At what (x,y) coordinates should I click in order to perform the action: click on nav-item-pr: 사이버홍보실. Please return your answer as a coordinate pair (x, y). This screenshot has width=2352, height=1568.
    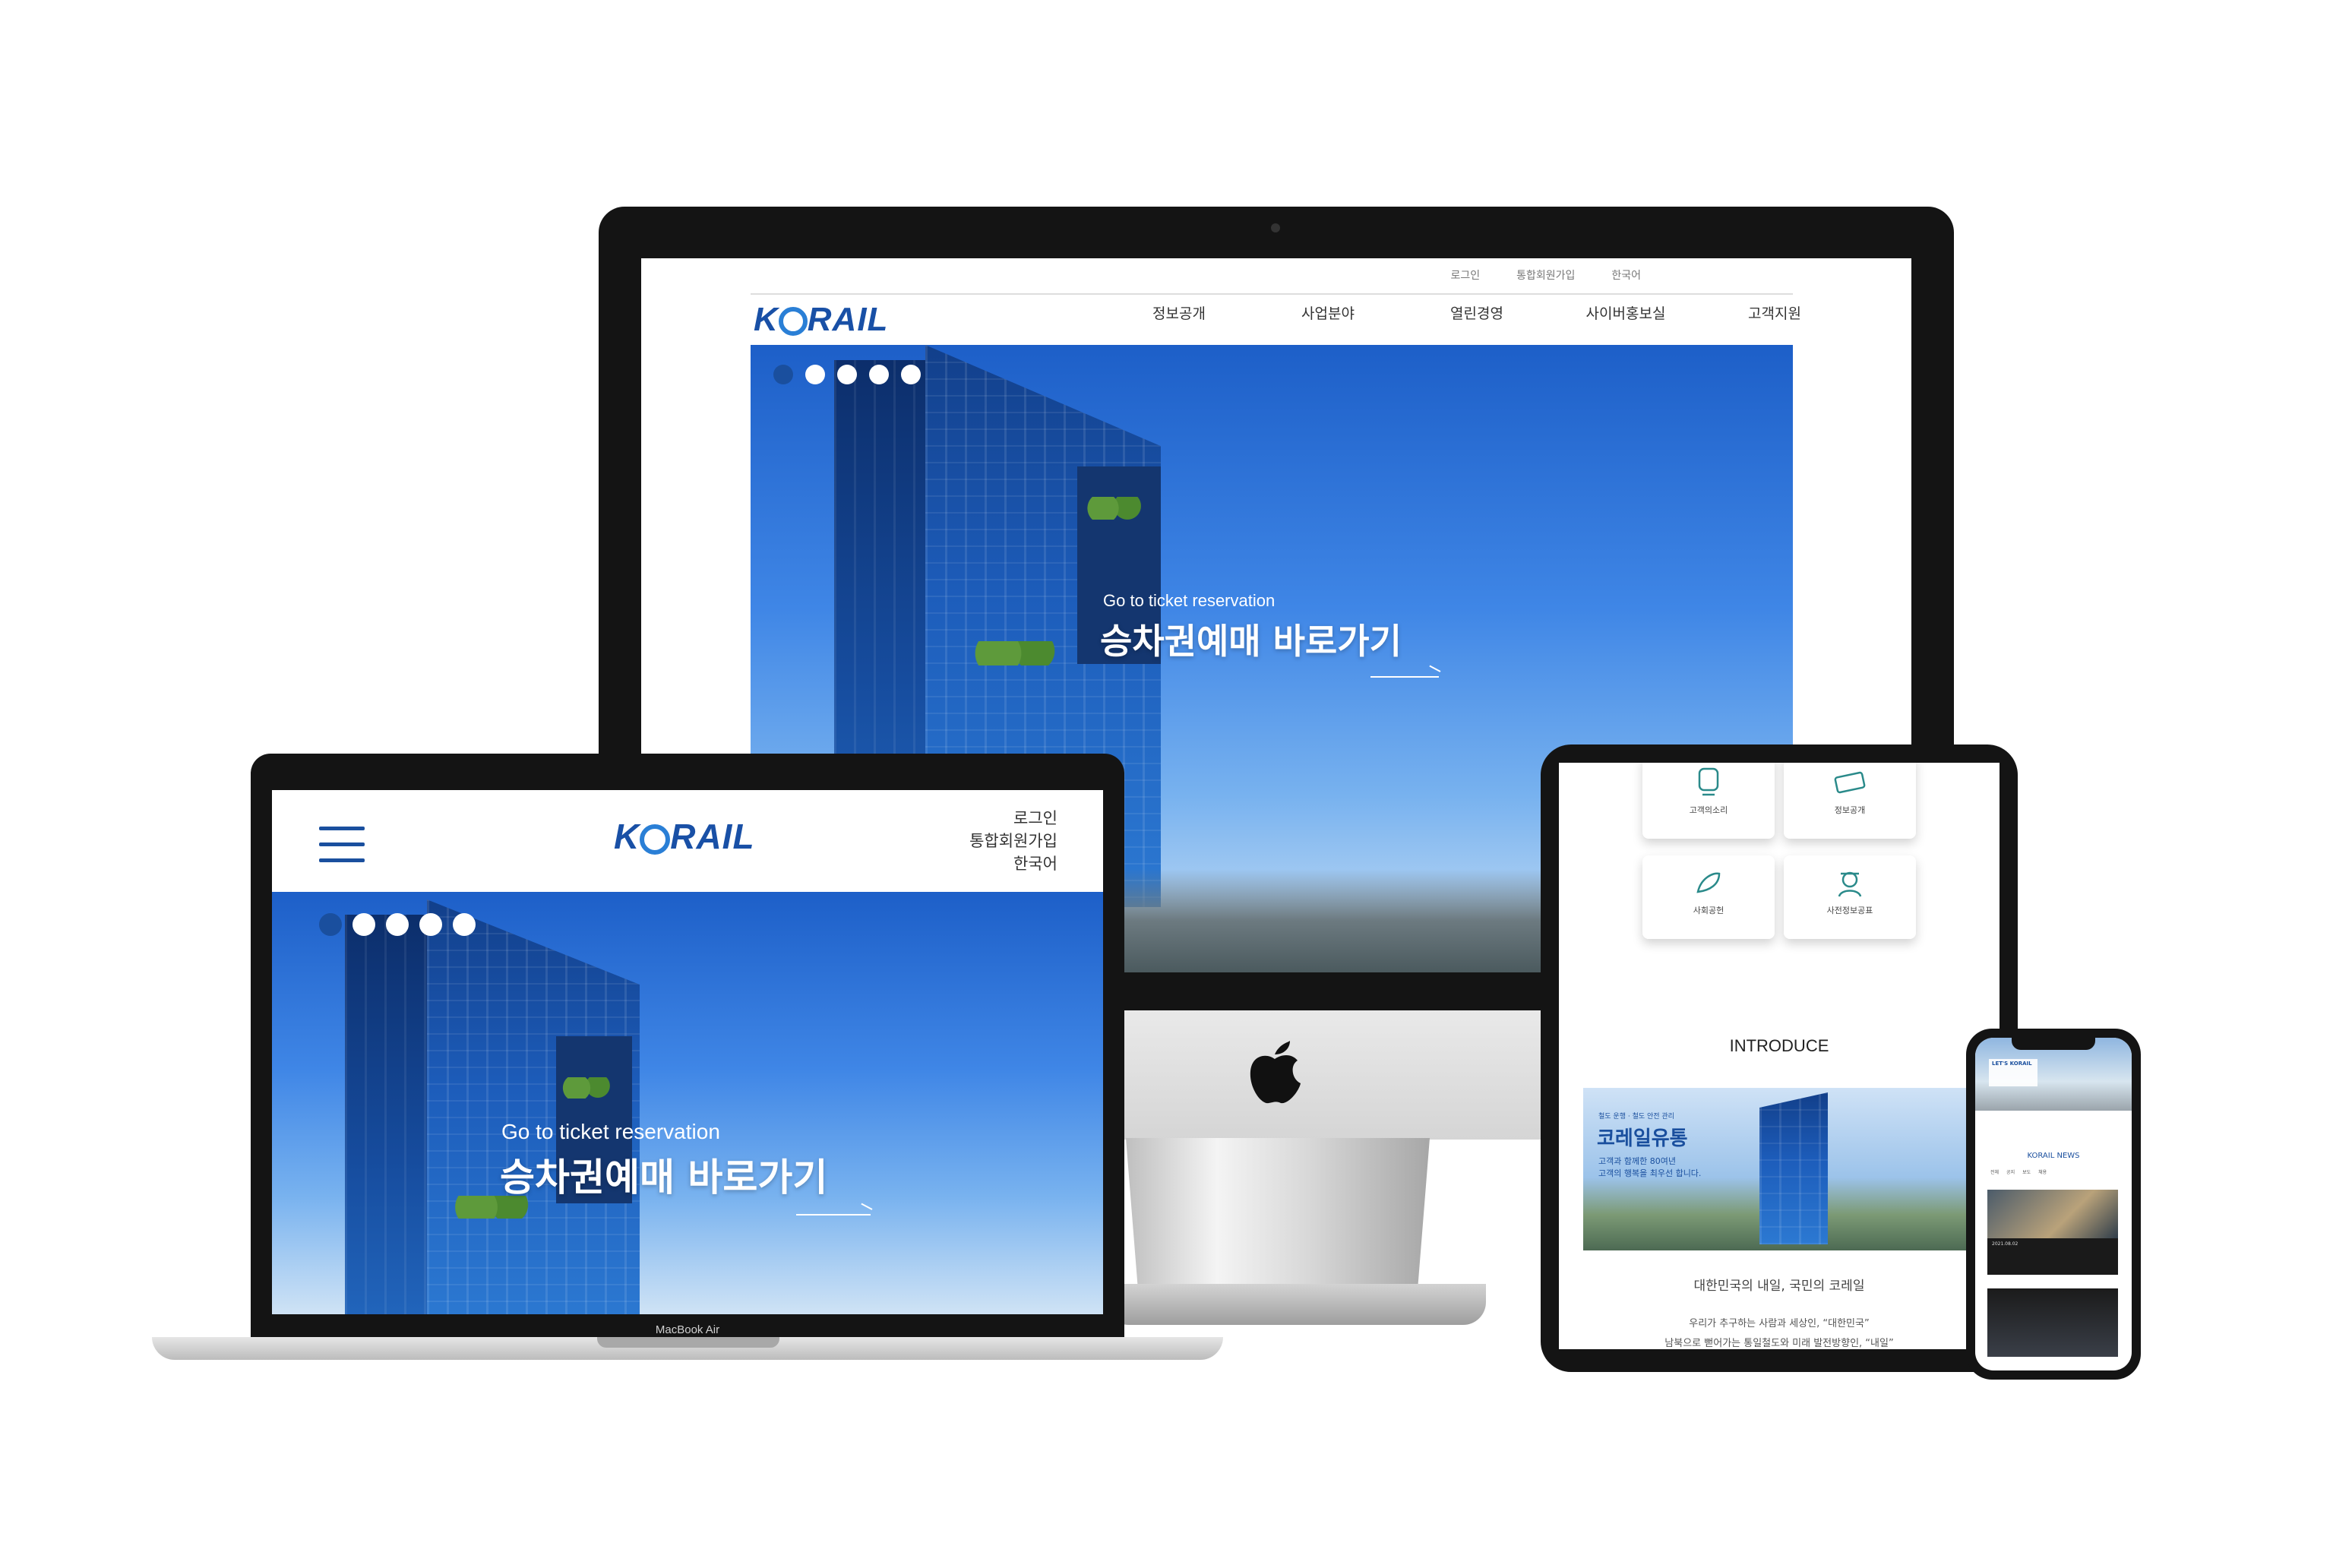
    Looking at the image, I should click on (1626, 313).